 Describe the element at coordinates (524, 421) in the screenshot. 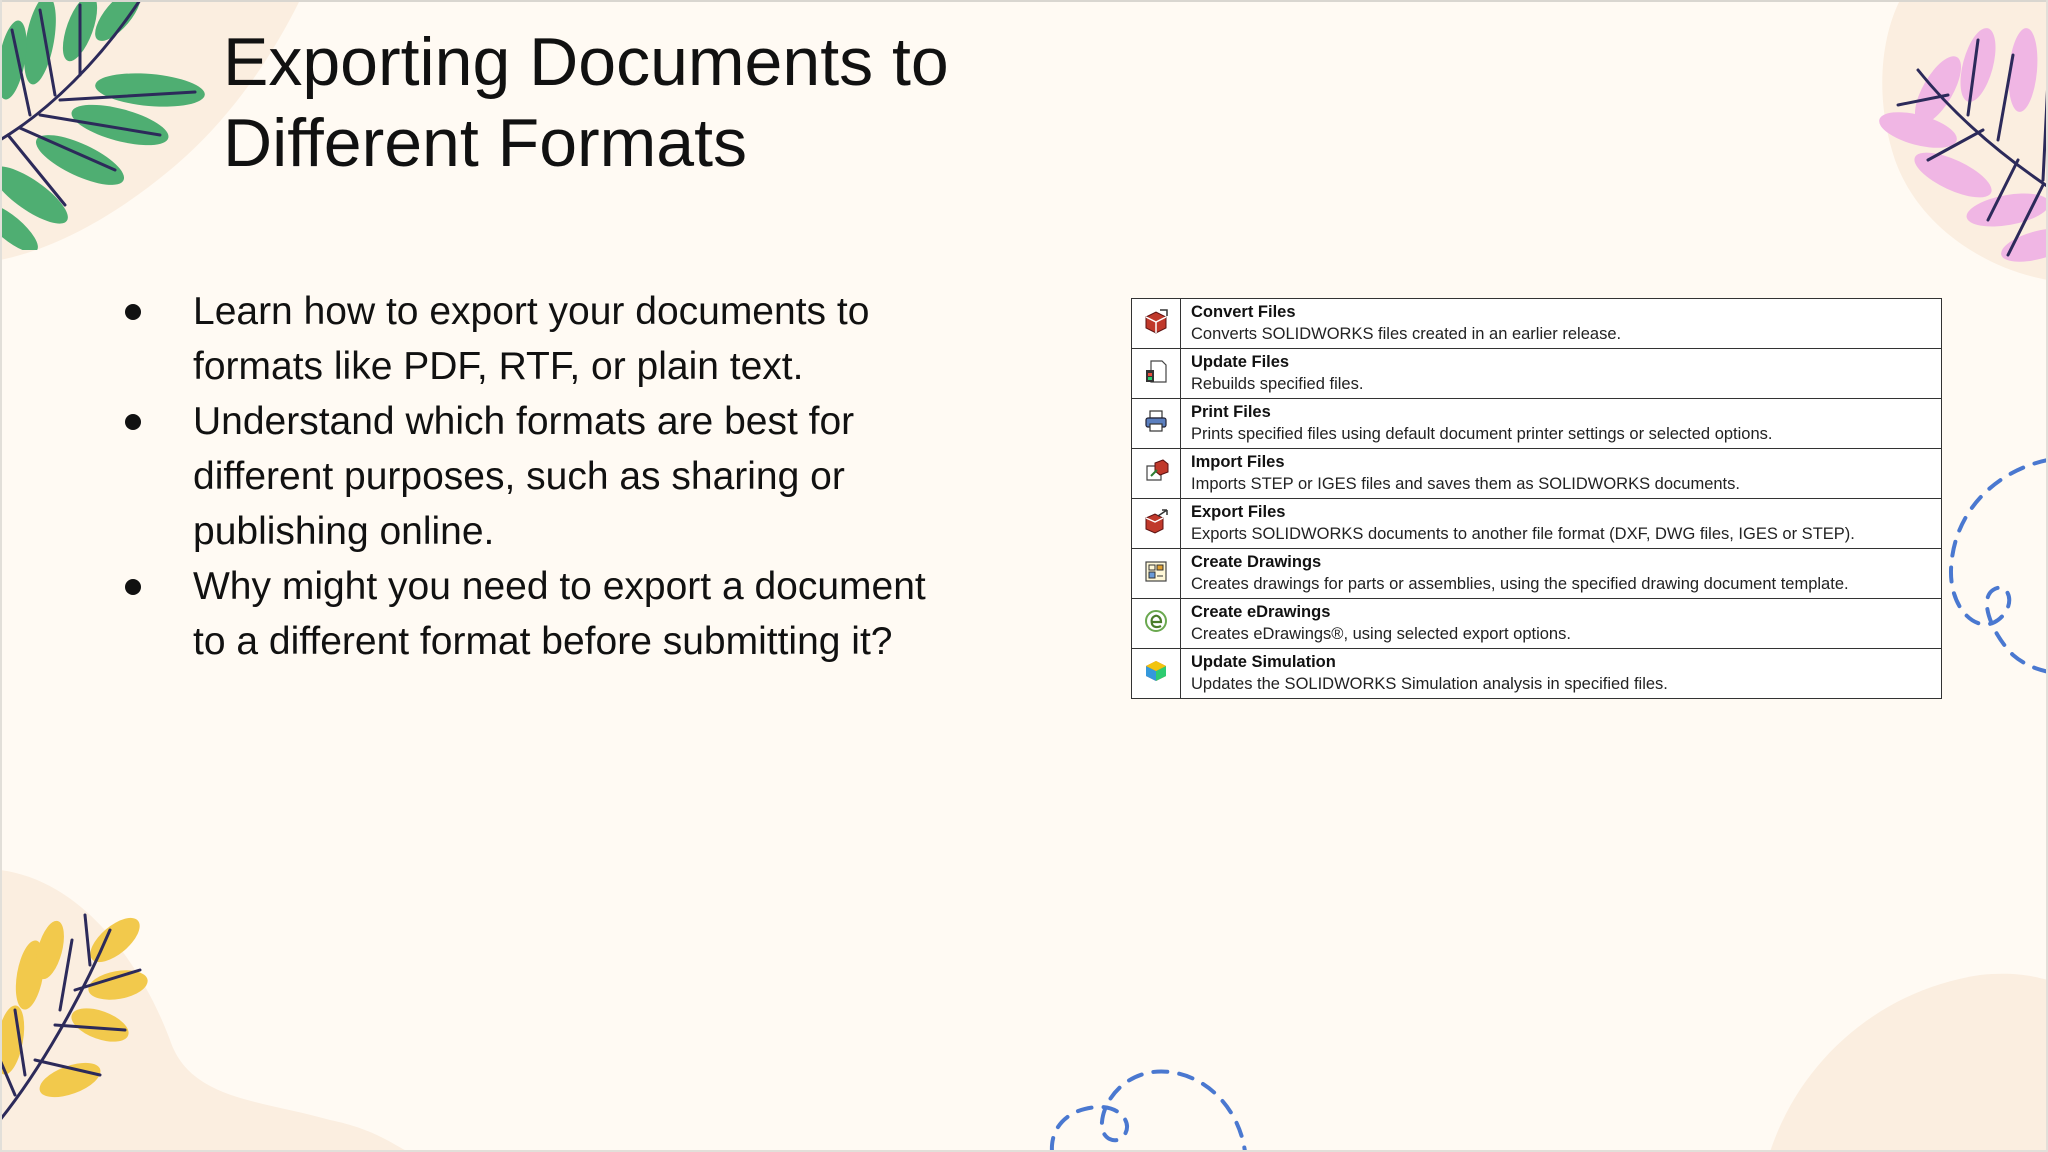

I see `bullet-line: Understand which formats are best for` at that location.